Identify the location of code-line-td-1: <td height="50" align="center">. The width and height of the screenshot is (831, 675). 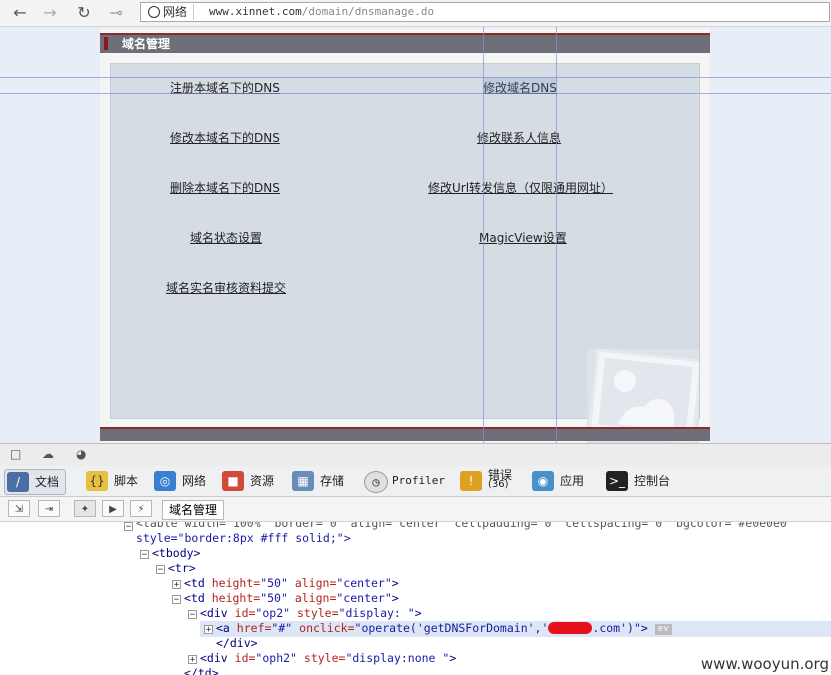
(291, 583).